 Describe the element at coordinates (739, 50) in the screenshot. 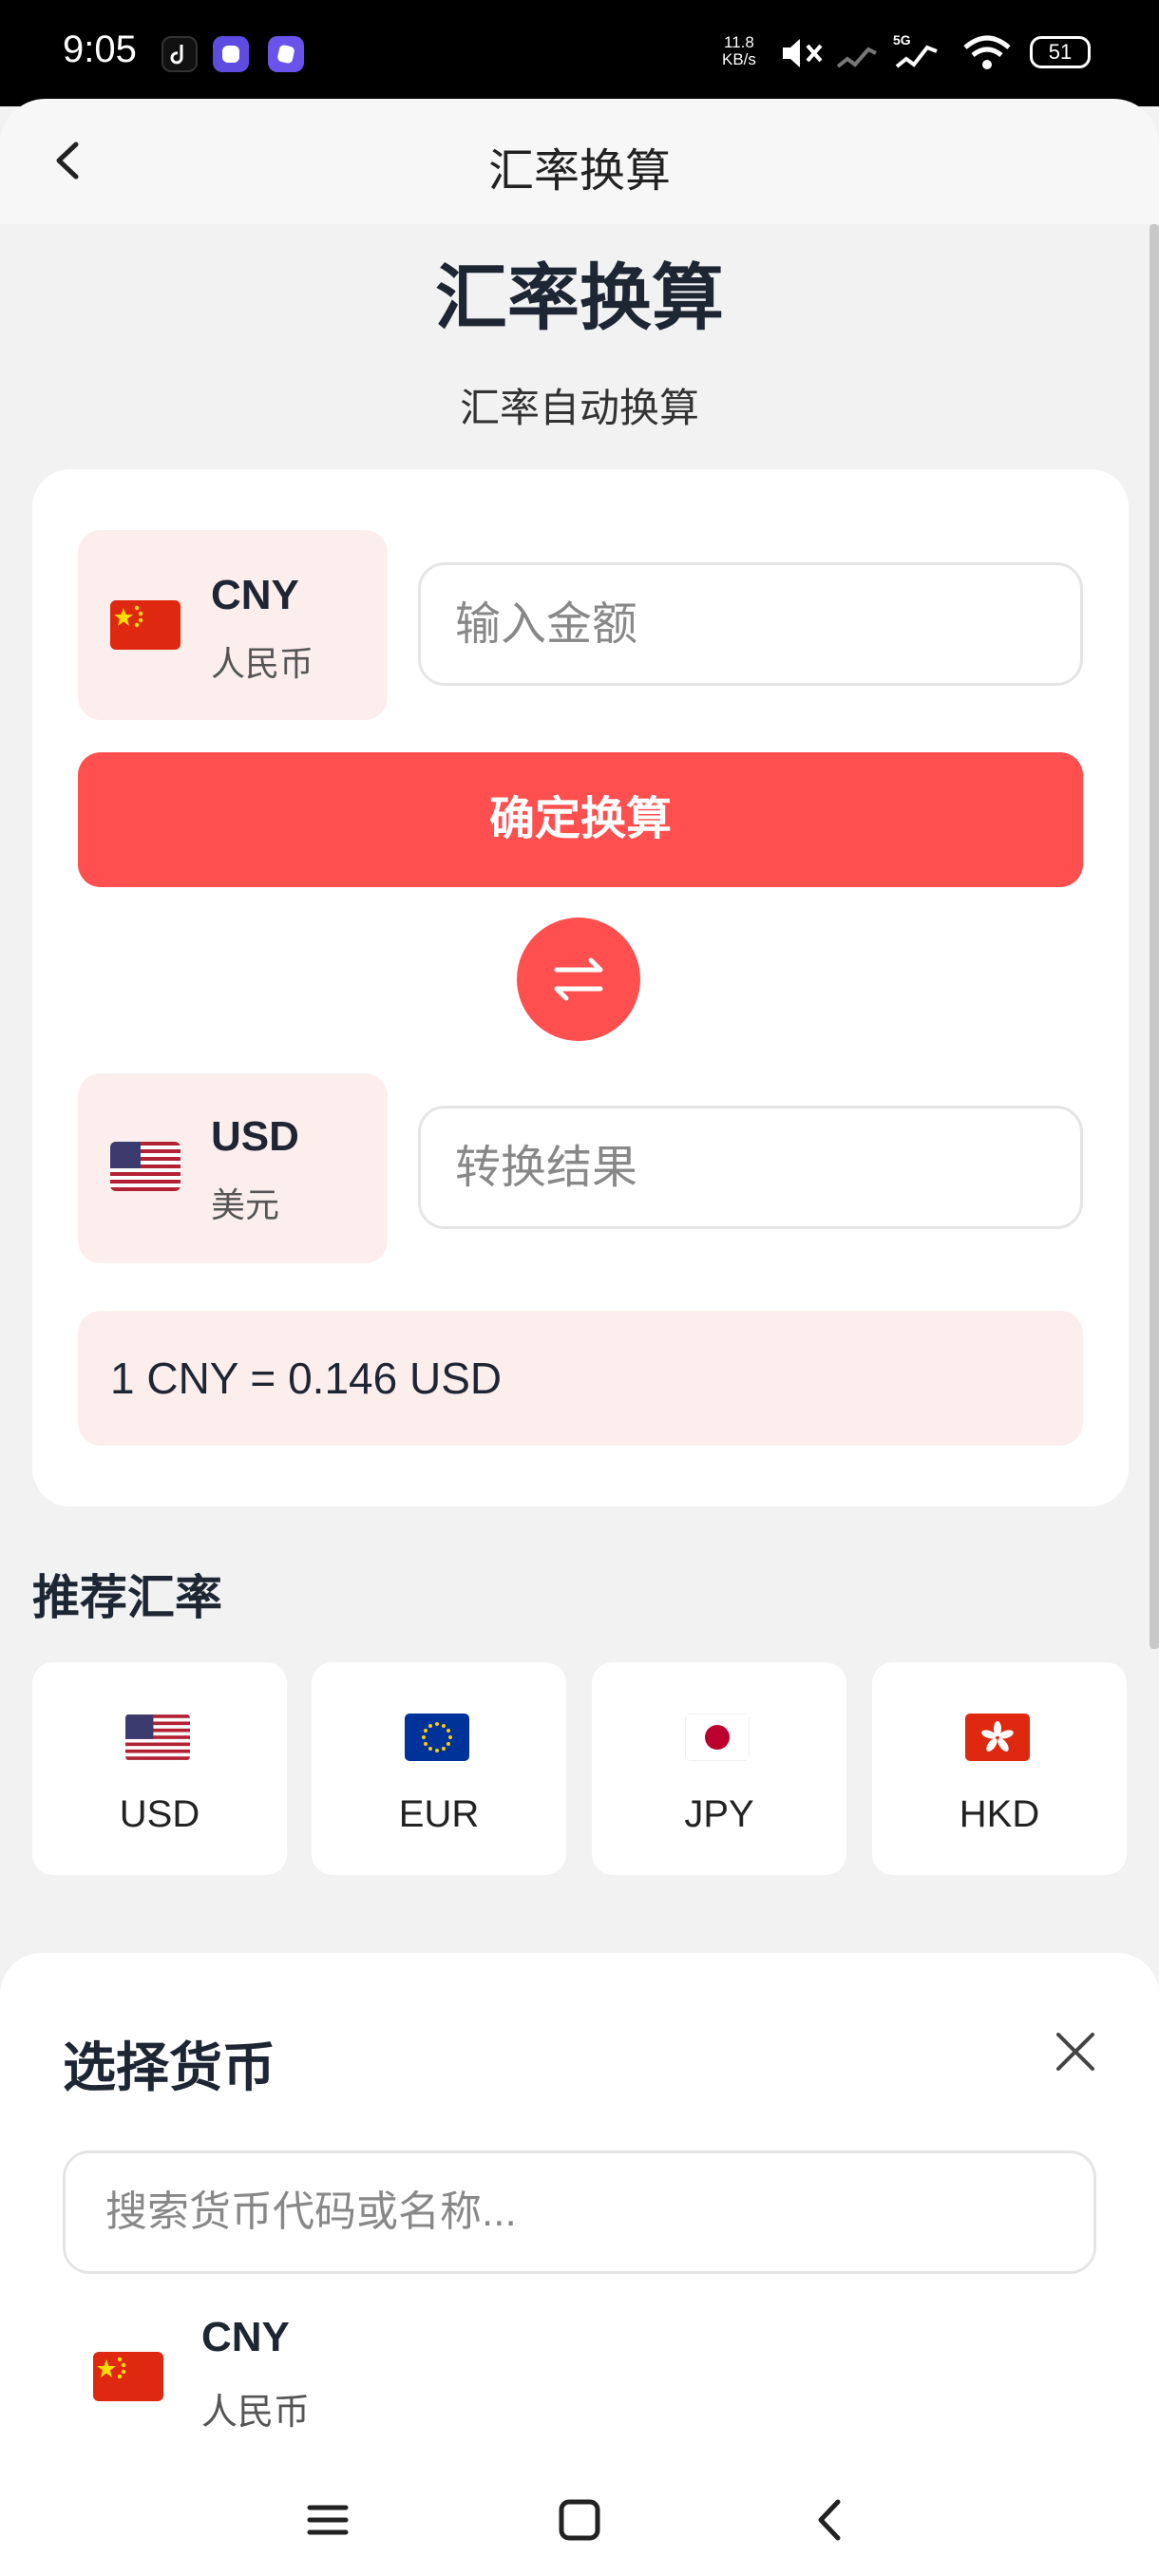

I see `network-speed: 11.8 KB/s` at that location.